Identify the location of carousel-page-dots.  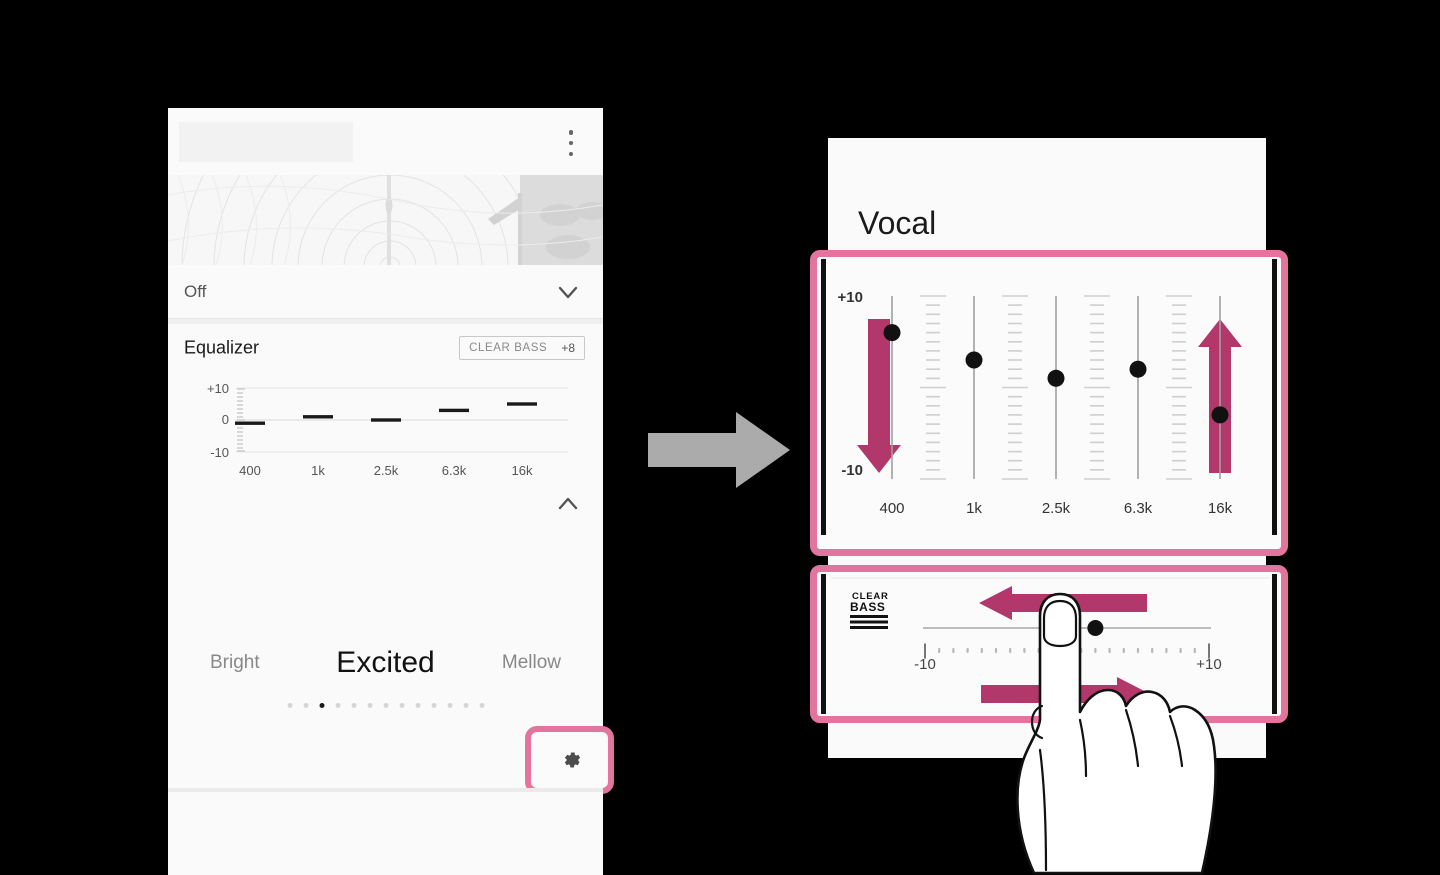
(385, 705).